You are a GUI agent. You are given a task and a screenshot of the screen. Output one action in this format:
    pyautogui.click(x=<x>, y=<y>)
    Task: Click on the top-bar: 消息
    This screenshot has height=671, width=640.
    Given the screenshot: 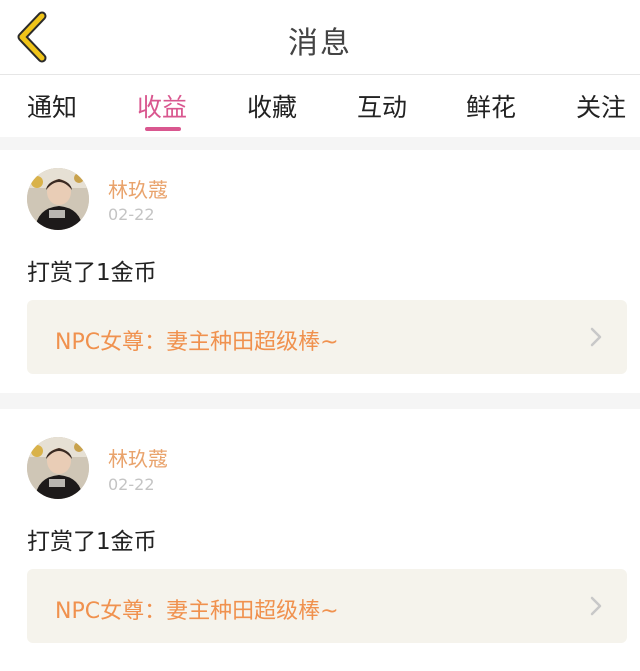 What is the action you would take?
    pyautogui.click(x=320, y=37)
    